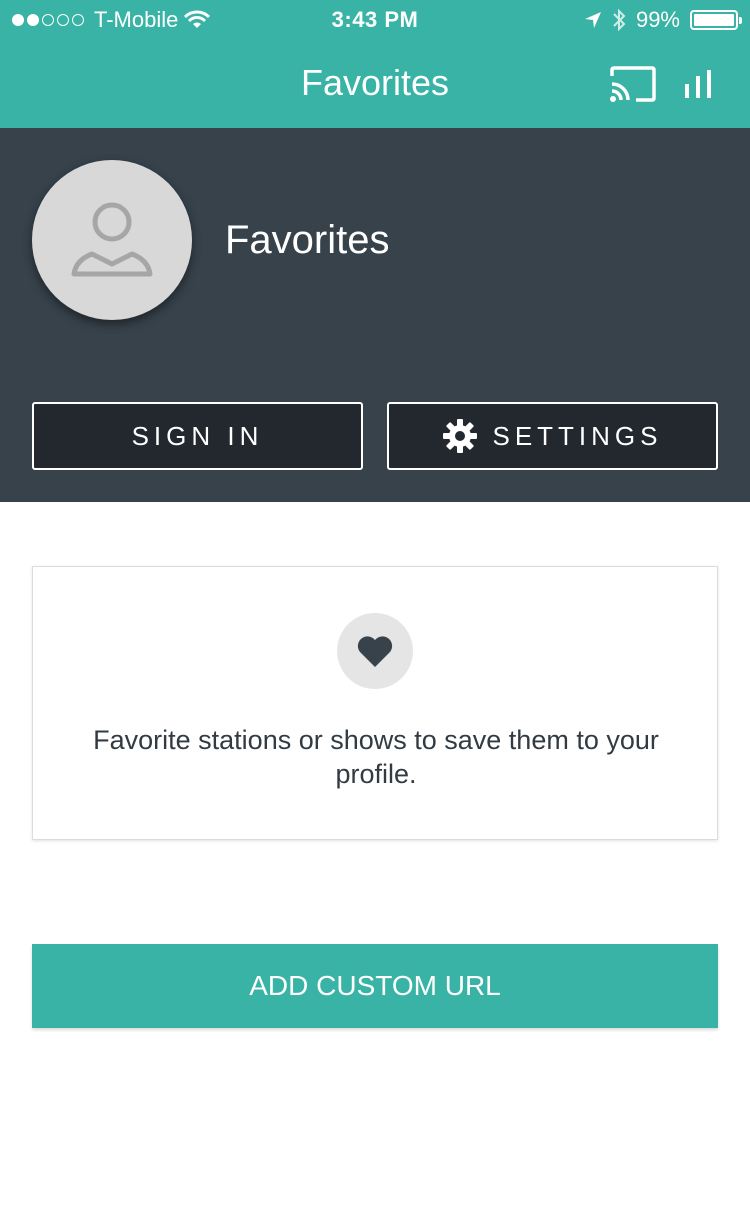  Describe the element at coordinates (307, 240) in the screenshot. I see `profile-name: Favorites` at that location.